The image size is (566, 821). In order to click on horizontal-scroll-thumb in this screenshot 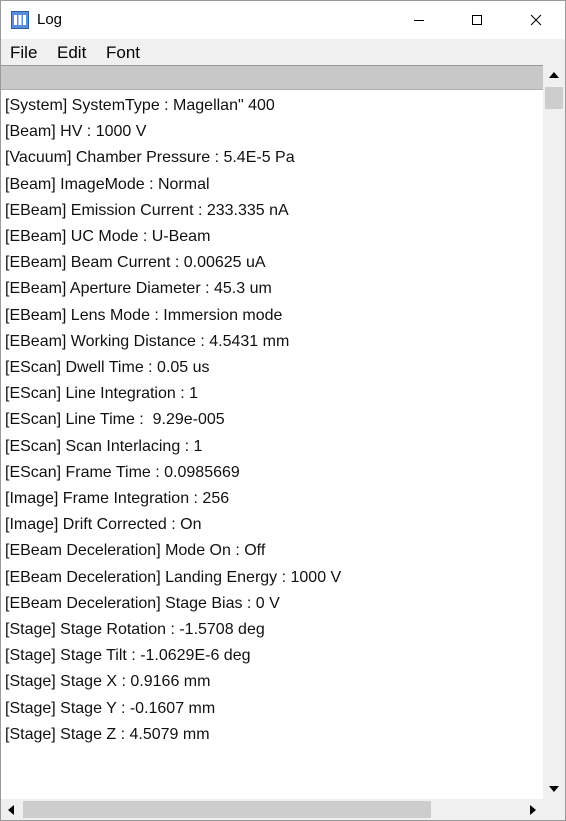, I will do `click(227, 809)`.